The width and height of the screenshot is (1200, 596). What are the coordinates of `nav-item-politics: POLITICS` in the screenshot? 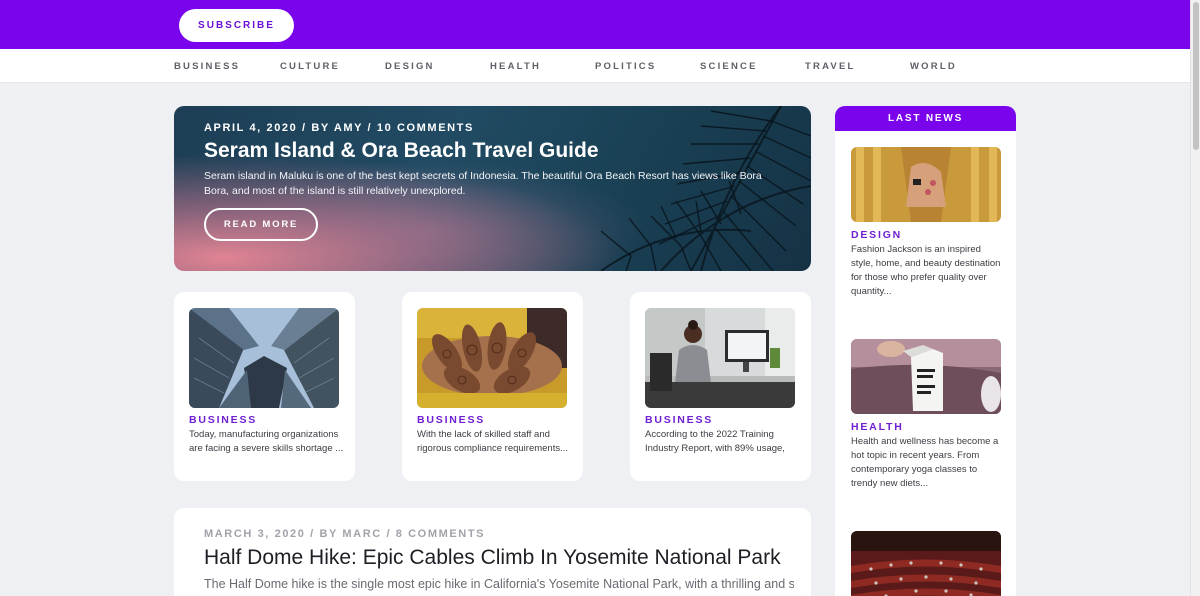 It's located at (625, 66).